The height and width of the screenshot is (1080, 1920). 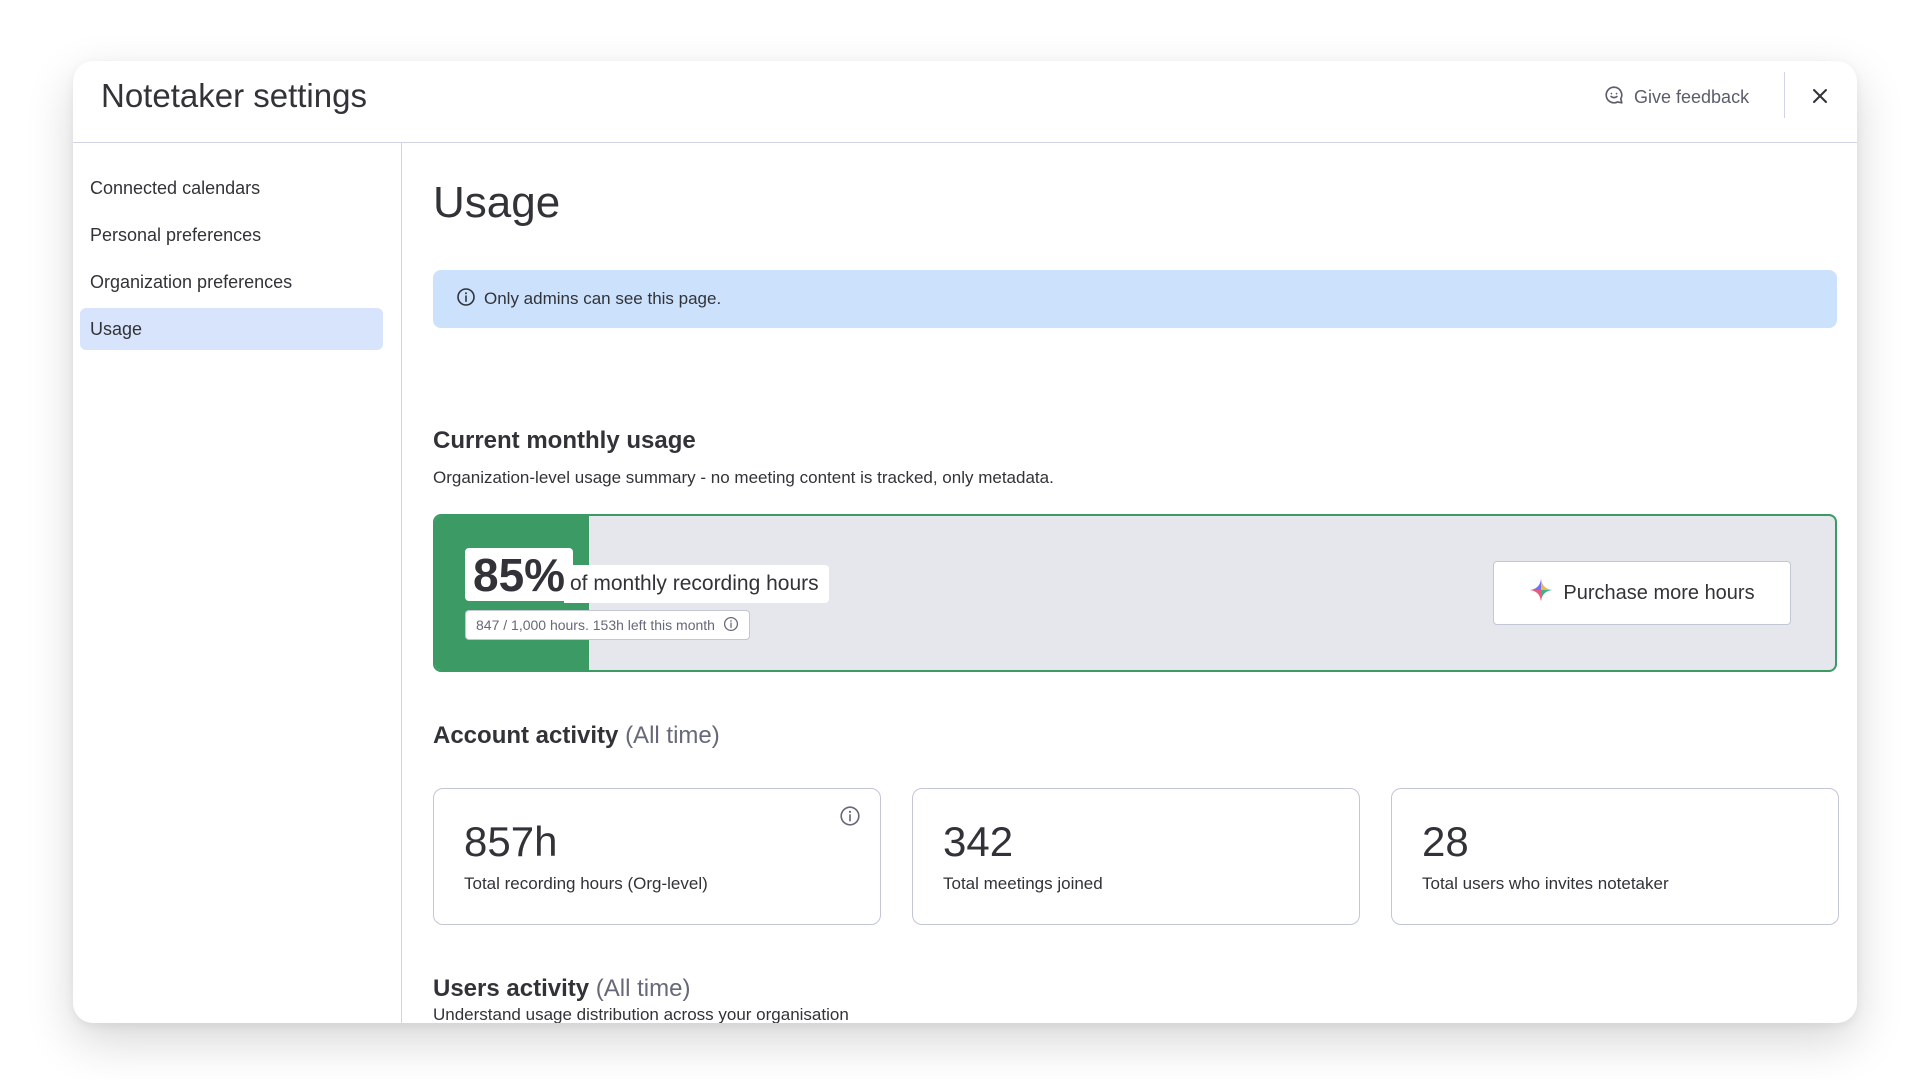 I want to click on users-activity-label: Users activity, so click(x=511, y=988).